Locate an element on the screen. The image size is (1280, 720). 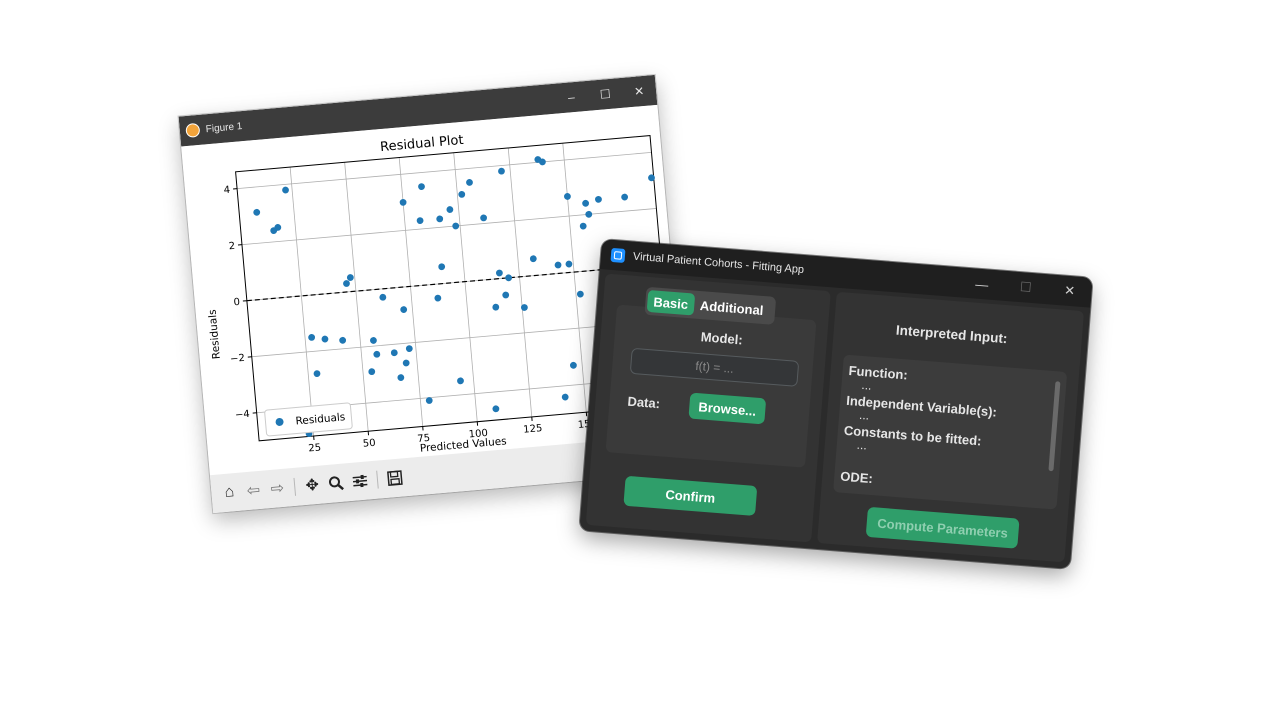
app-window-controls: — ☐ ✕ is located at coordinates (1026, 287).